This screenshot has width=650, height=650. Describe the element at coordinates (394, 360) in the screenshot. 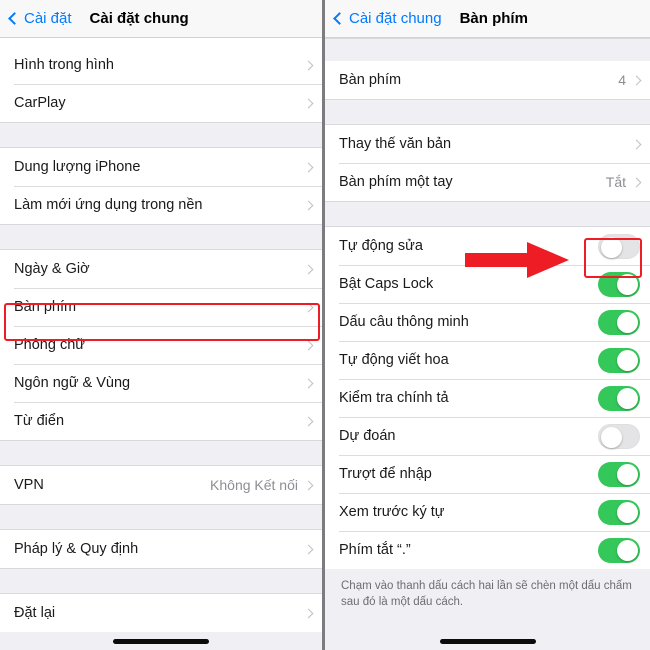

I see `row-label: Tự động viết hoa` at that location.